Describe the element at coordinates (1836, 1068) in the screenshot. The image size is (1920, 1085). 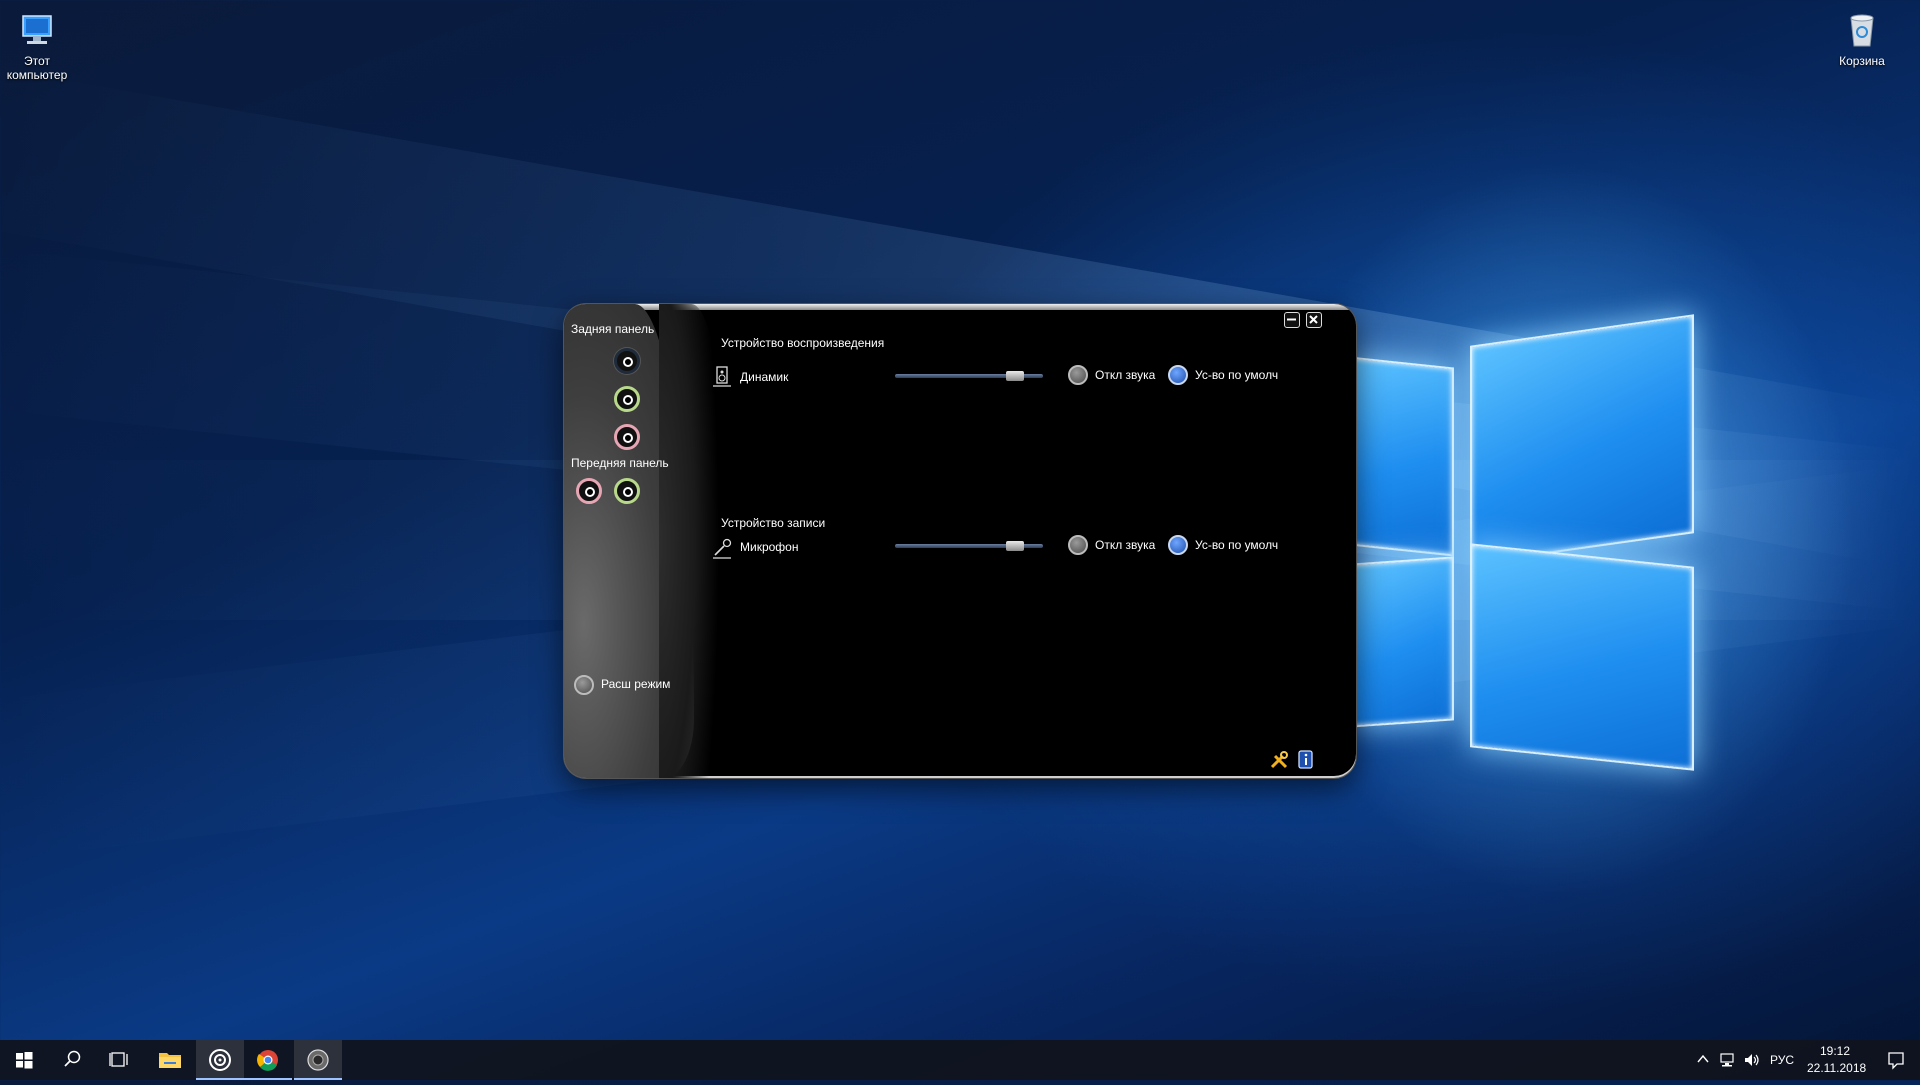
I see `clock-date: 22.11.2018` at that location.